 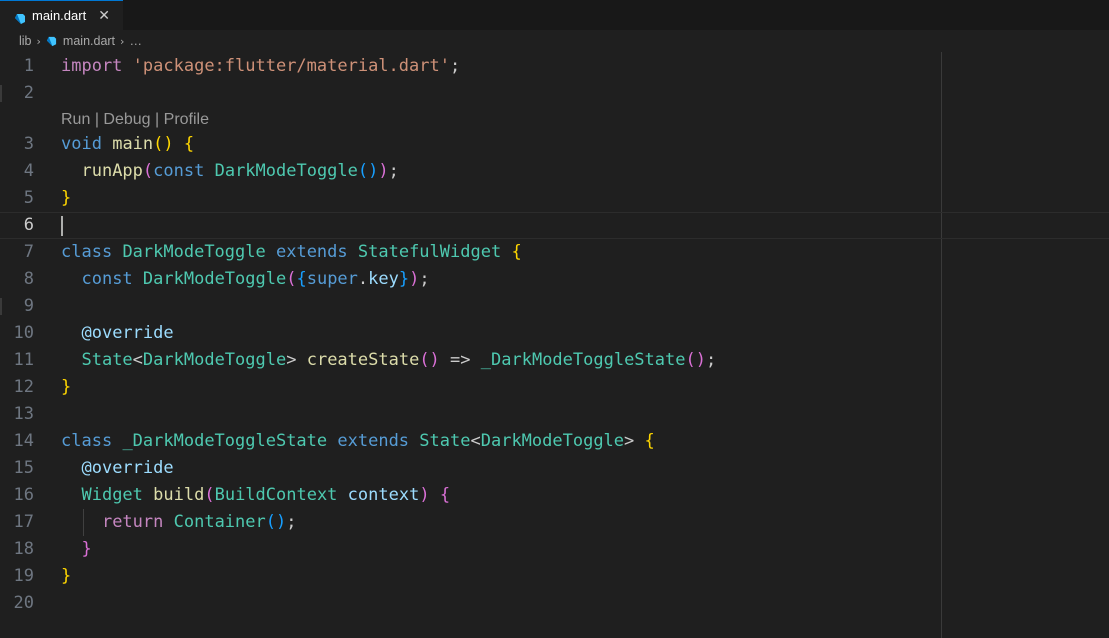 I want to click on token-type: Container, so click(x=219, y=522).